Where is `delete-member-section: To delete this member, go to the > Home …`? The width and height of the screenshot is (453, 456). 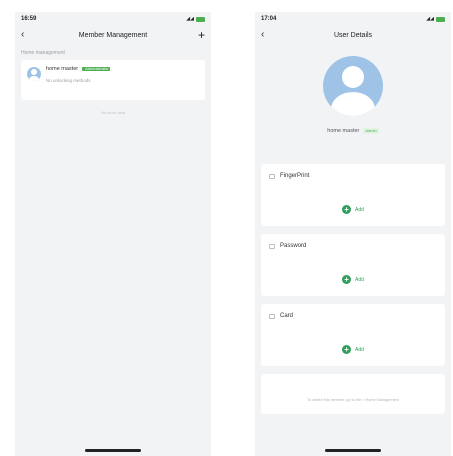 delete-member-section: To delete this member, go to the > Home … is located at coordinates (353, 394).